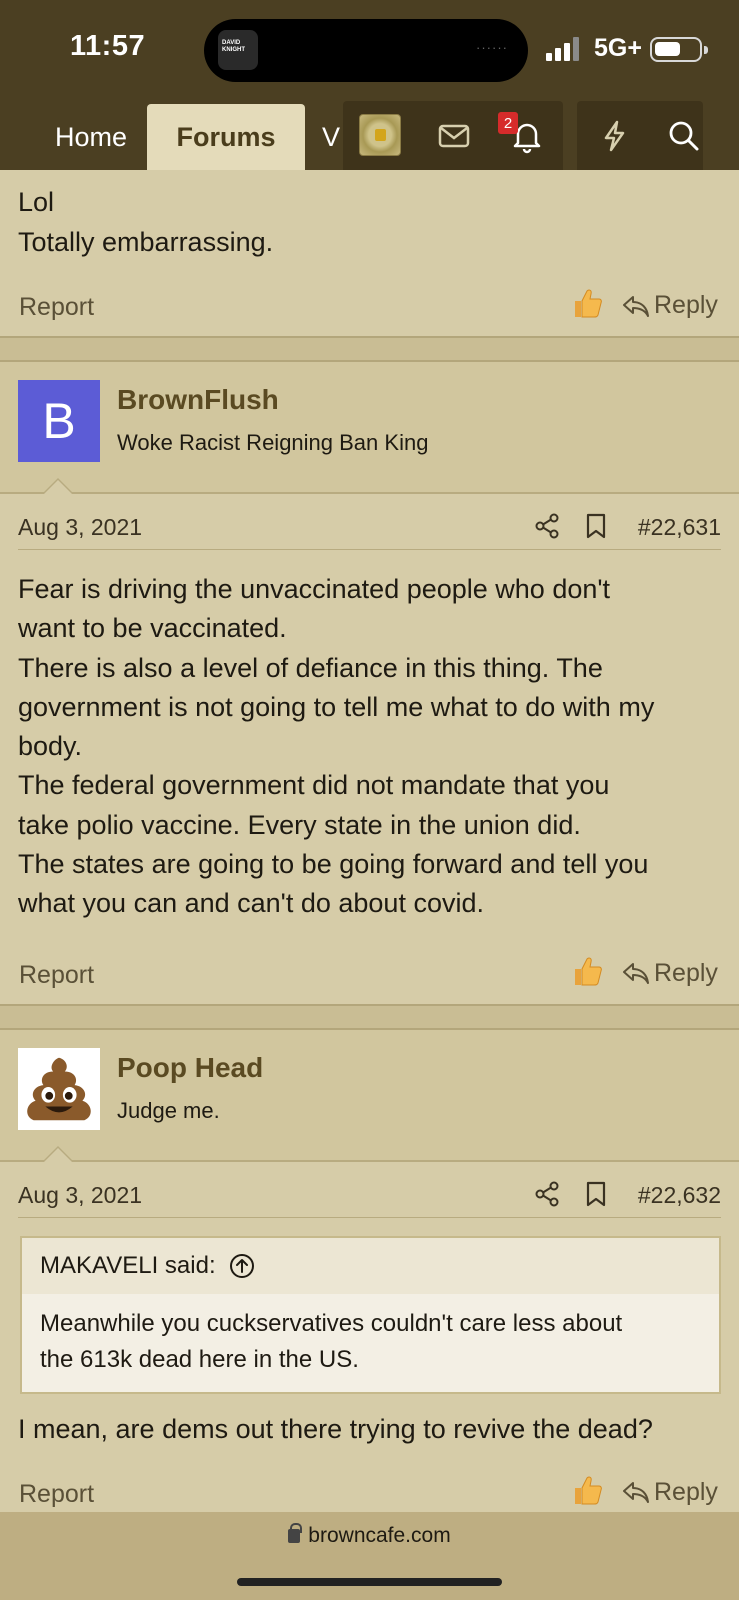 This screenshot has height=1600, width=739. I want to click on username: BrownFlush, so click(198, 400).